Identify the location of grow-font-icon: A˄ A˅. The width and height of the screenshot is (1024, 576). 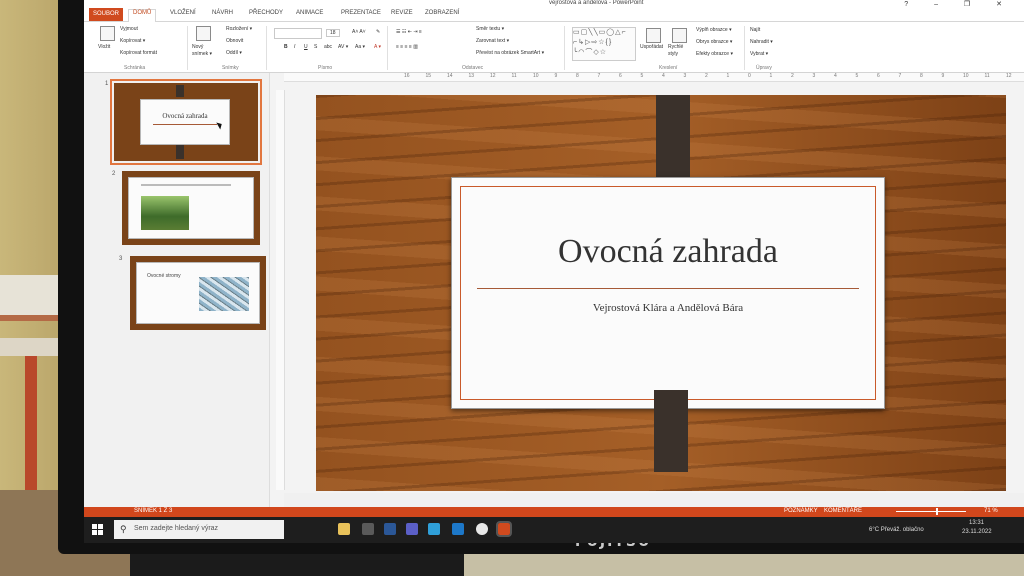
(359, 32).